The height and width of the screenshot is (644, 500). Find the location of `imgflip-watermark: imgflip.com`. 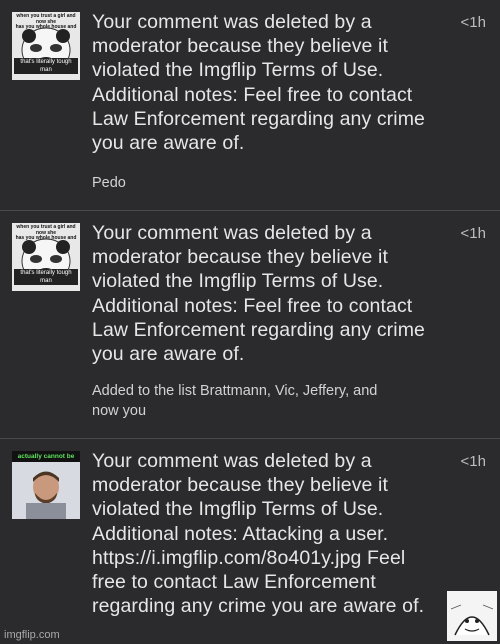

imgflip-watermark: imgflip.com is located at coordinates (32, 635).